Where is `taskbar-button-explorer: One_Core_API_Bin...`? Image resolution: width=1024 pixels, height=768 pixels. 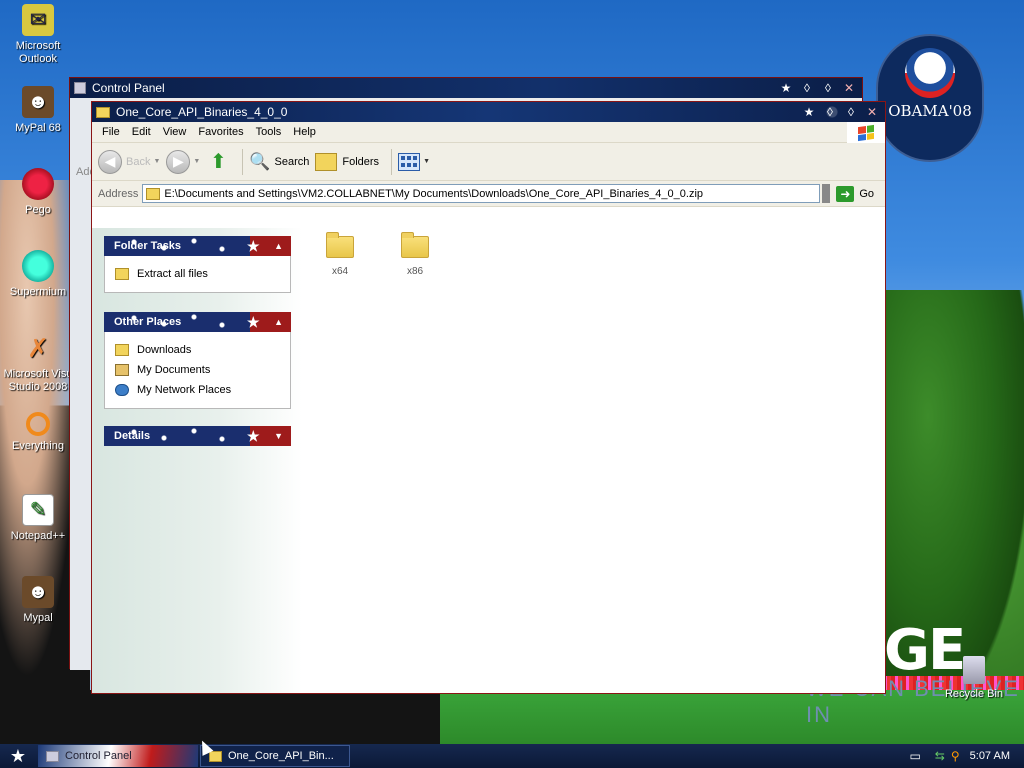
taskbar-button-explorer: One_Core_API_Bin... is located at coordinates (275, 756).